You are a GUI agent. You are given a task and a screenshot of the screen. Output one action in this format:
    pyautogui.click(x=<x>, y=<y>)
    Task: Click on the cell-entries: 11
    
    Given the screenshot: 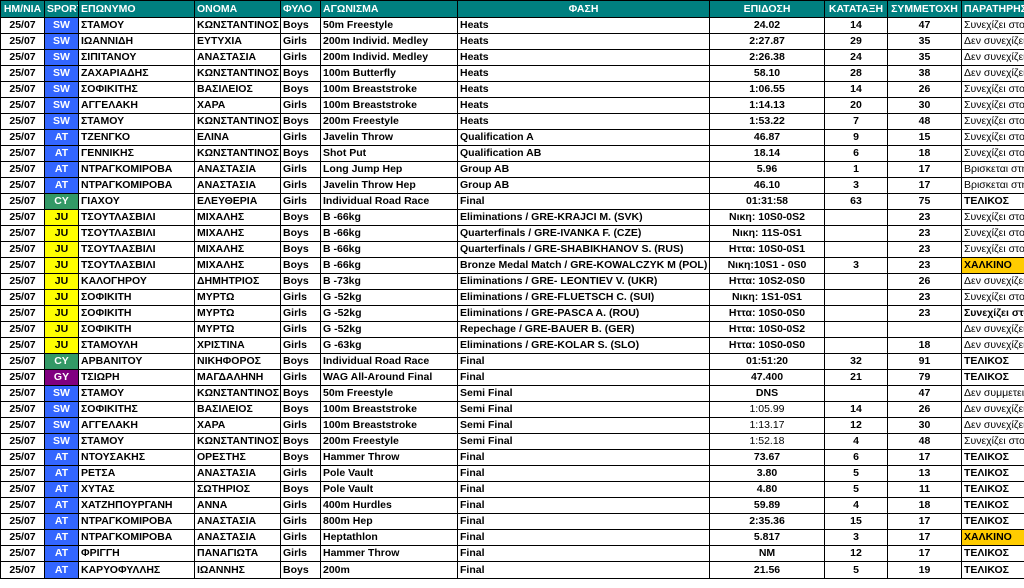 What is the action you would take?
    pyautogui.click(x=924, y=489)
    